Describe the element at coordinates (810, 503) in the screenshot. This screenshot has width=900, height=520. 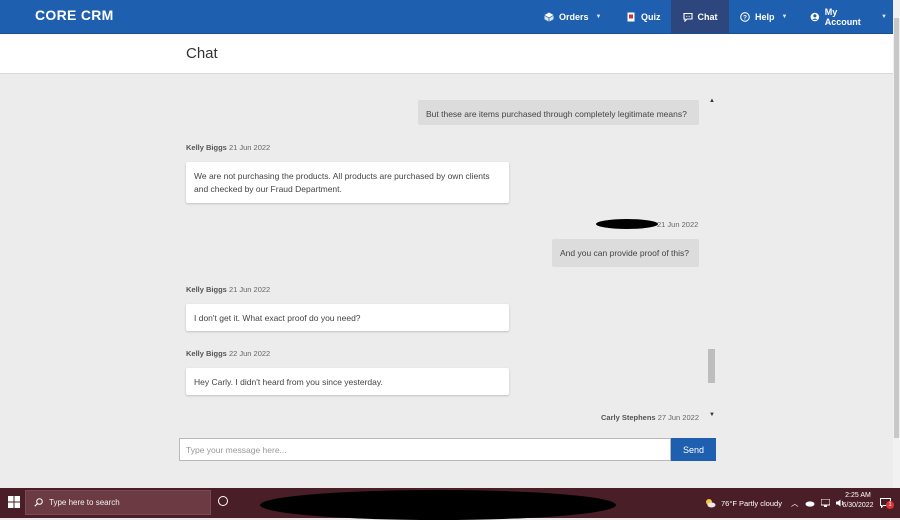
I see `onedrive-icon` at that location.